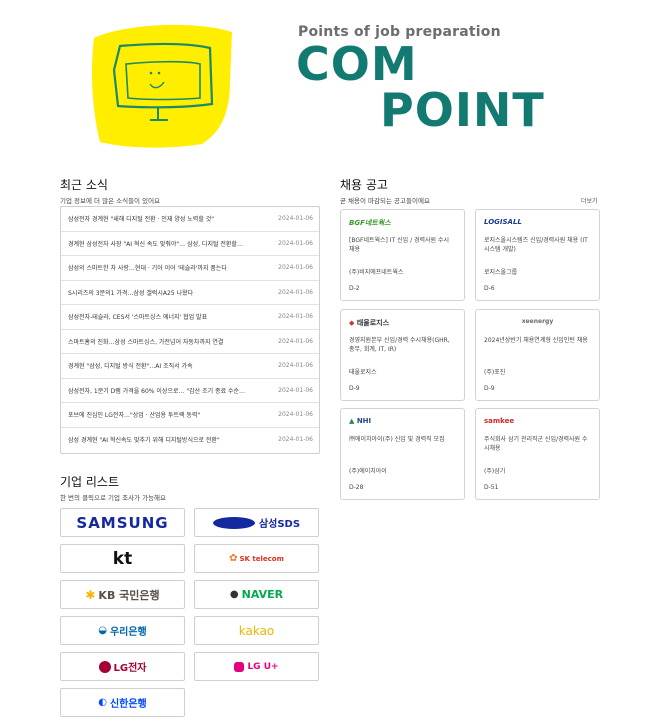  Describe the element at coordinates (499, 421) in the screenshot. I see `job-company-logo: samkee` at that location.